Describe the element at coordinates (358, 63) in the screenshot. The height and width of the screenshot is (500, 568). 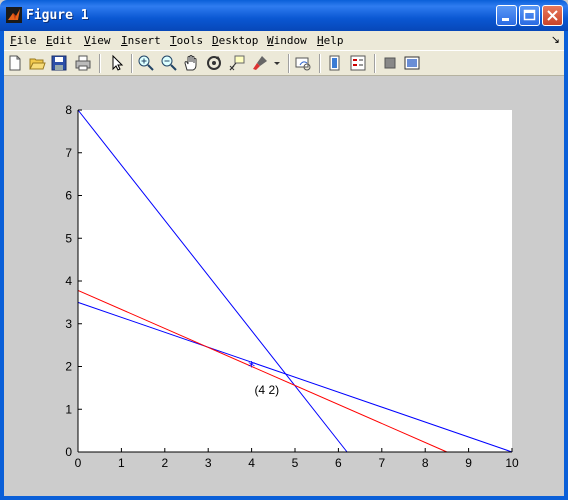
I see `insert-legend-icon` at that location.